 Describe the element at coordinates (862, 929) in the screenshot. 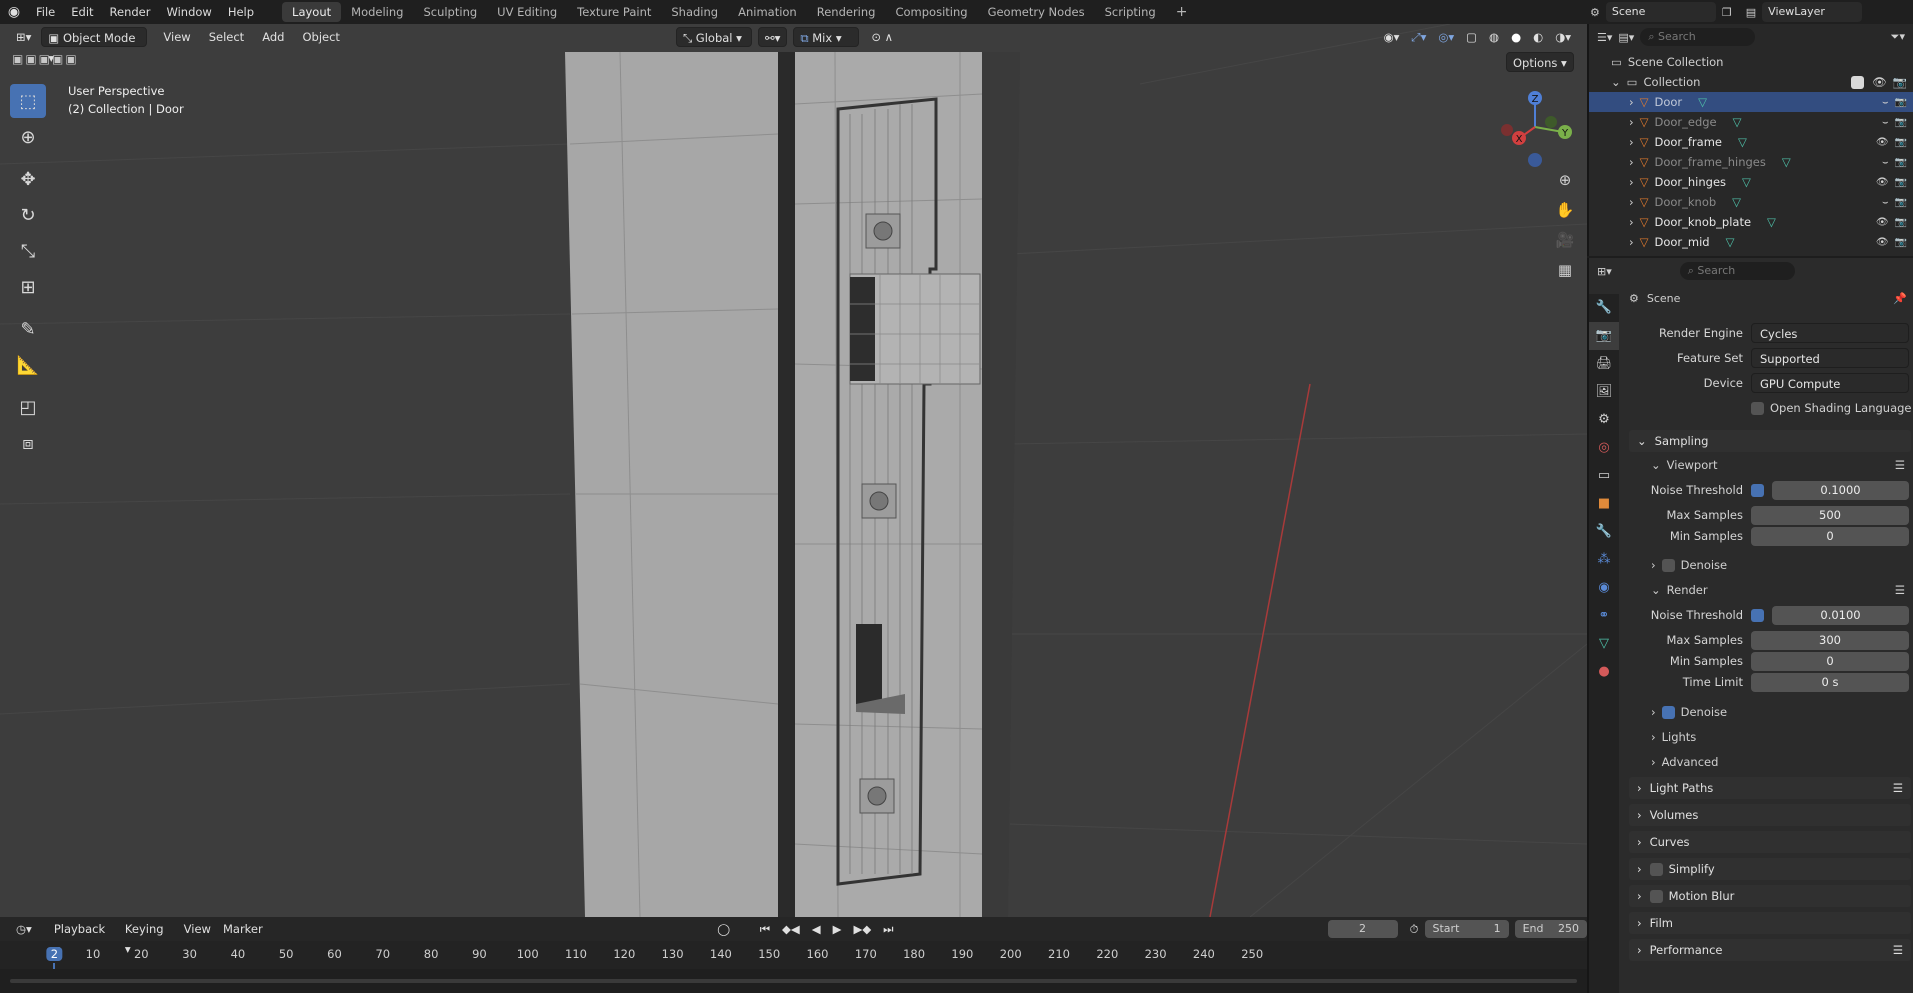

I see `next-keyframe-icon: ▶◆` at that location.